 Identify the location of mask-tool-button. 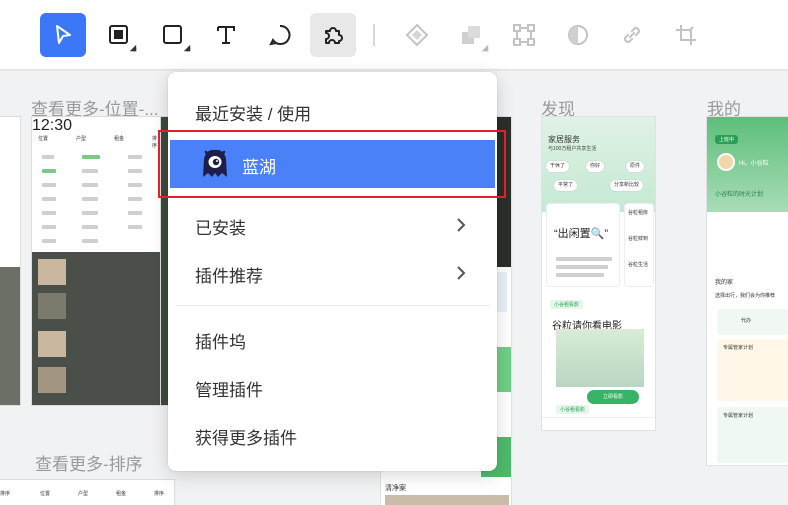
(578, 35).